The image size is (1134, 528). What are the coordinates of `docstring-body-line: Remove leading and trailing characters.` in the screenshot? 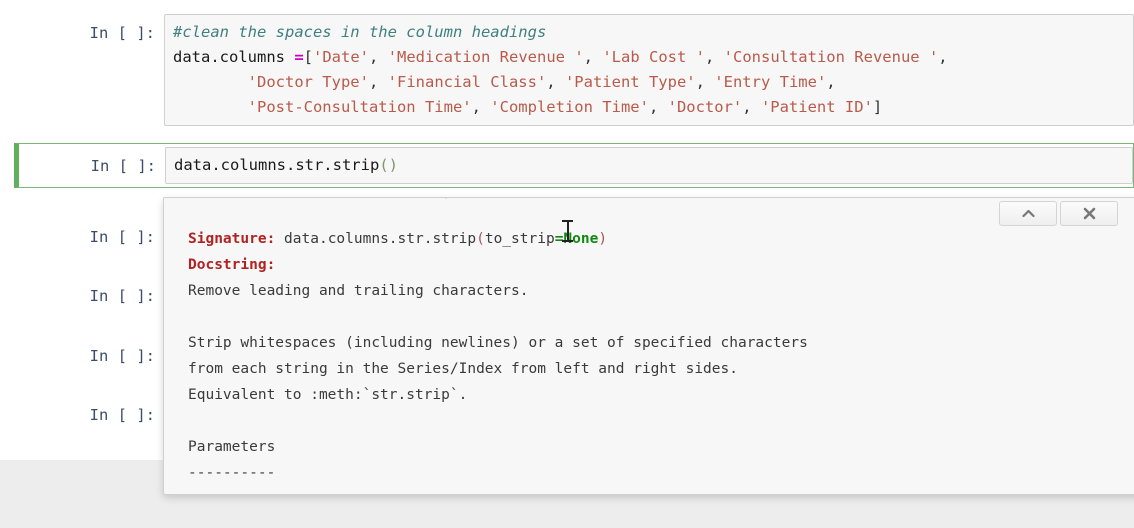 It's located at (358, 291).